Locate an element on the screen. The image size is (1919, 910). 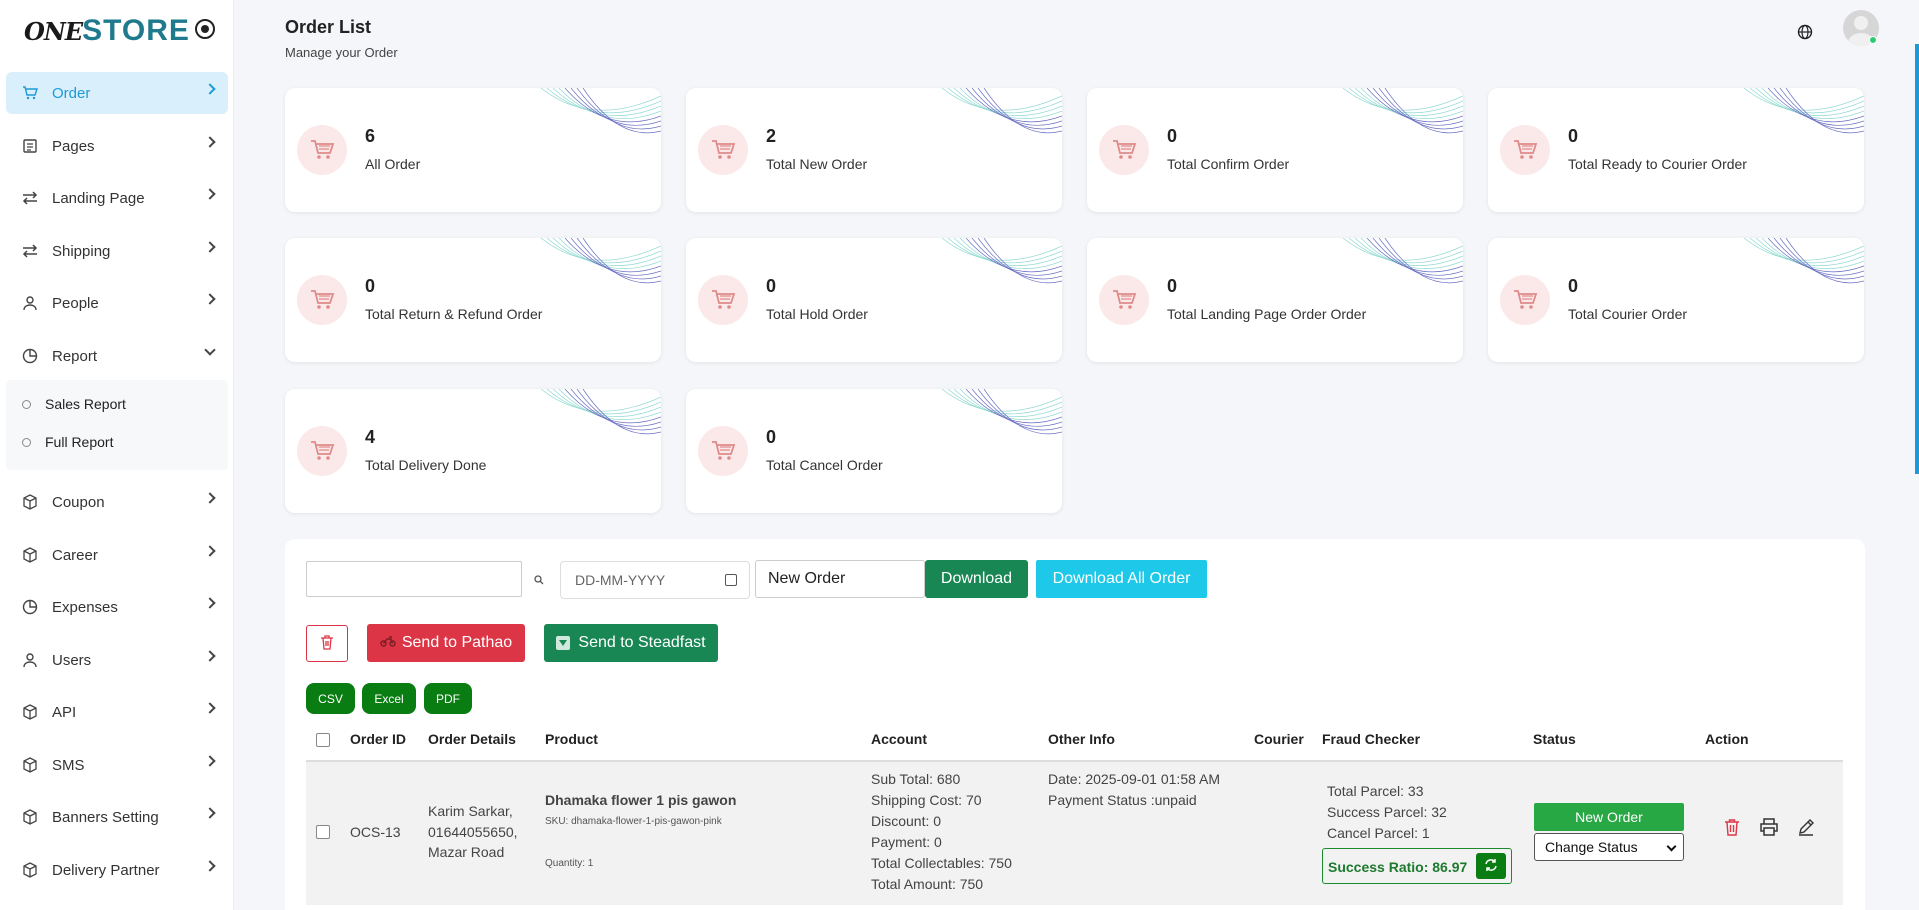
search-icon is located at coordinates (539, 580).